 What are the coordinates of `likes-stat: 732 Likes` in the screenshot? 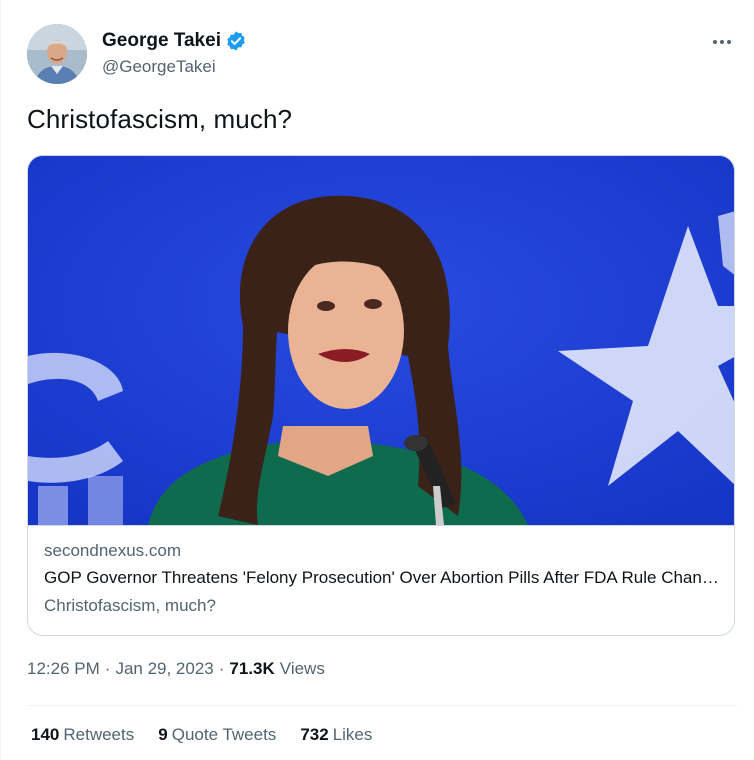 It's located at (336, 735).